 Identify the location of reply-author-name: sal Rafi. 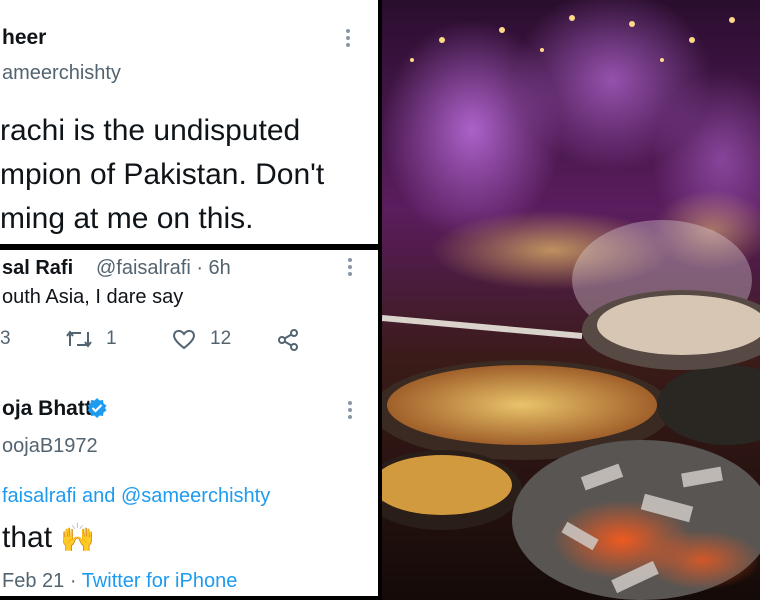
(37, 268).